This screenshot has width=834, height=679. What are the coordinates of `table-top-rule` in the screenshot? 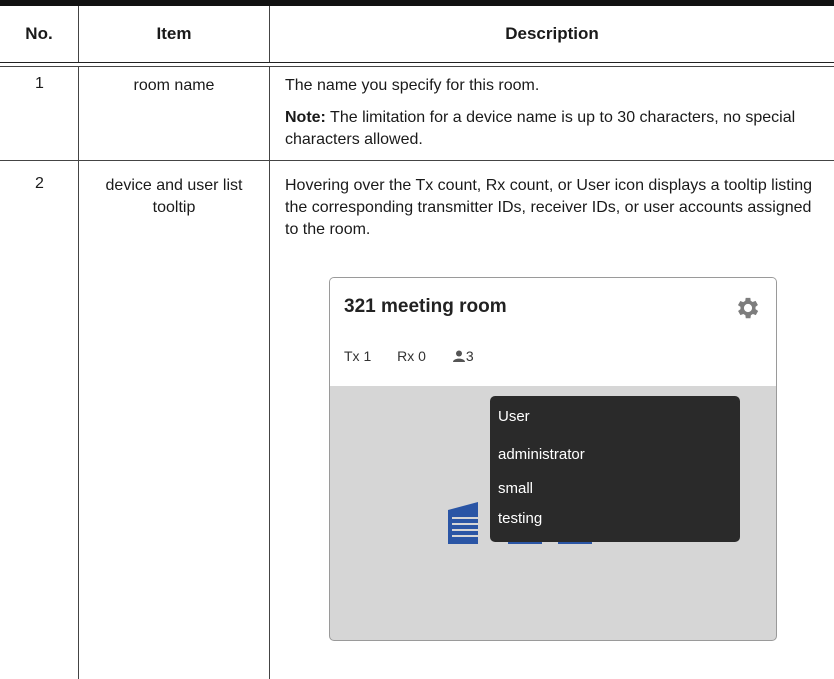 It's located at (417, 3).